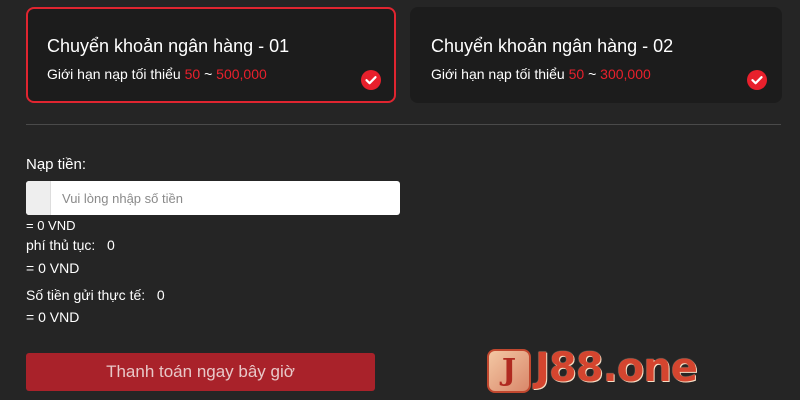  What do you see at coordinates (616, 368) in the screenshot?
I see `logo-text: J88.one` at bounding box center [616, 368].